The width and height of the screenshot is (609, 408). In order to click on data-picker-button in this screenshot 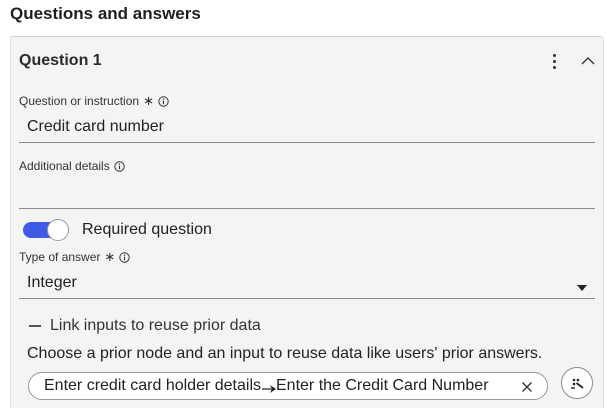, I will do `click(577, 383)`.